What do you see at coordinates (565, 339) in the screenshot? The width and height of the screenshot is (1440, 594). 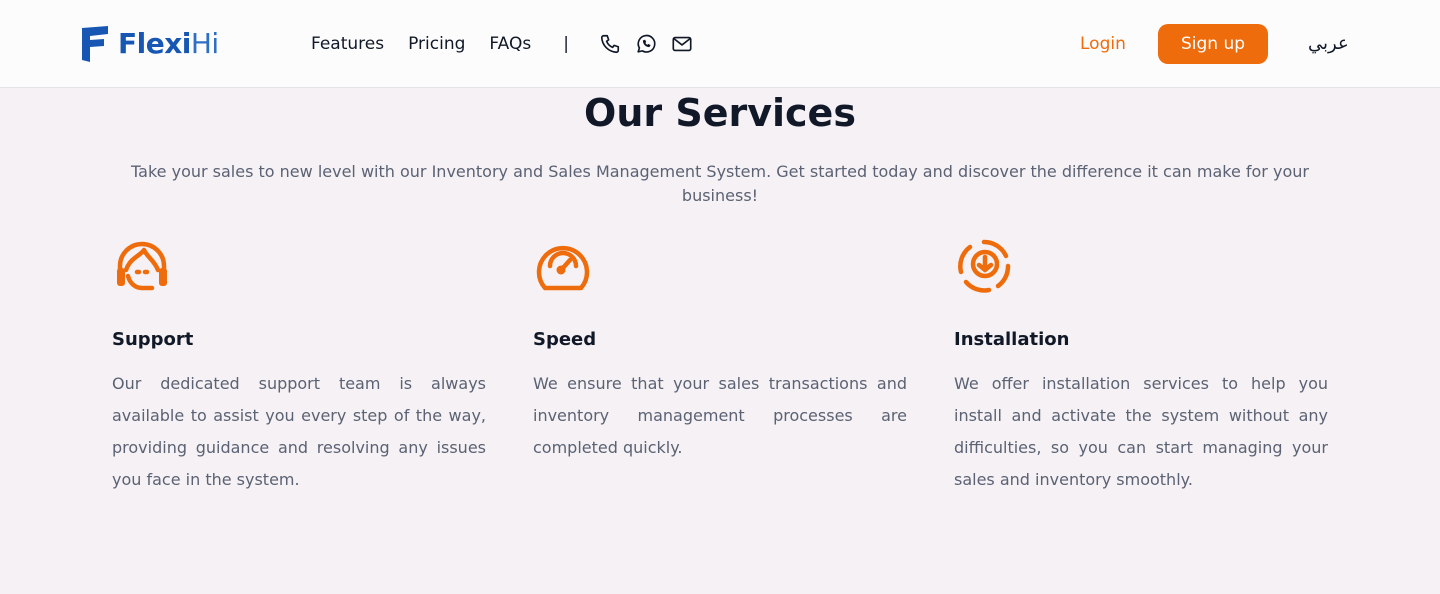 I see `service-title-speed: Speed` at bounding box center [565, 339].